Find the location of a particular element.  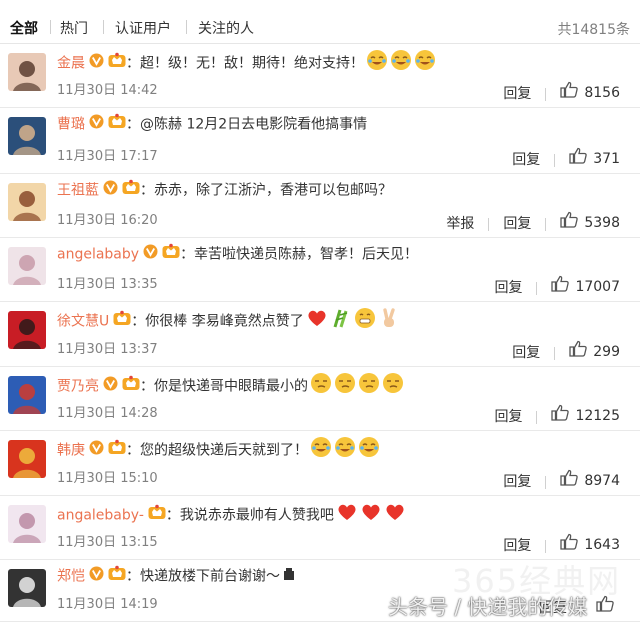

heart-emoji-icon is located at coordinates (347, 515).